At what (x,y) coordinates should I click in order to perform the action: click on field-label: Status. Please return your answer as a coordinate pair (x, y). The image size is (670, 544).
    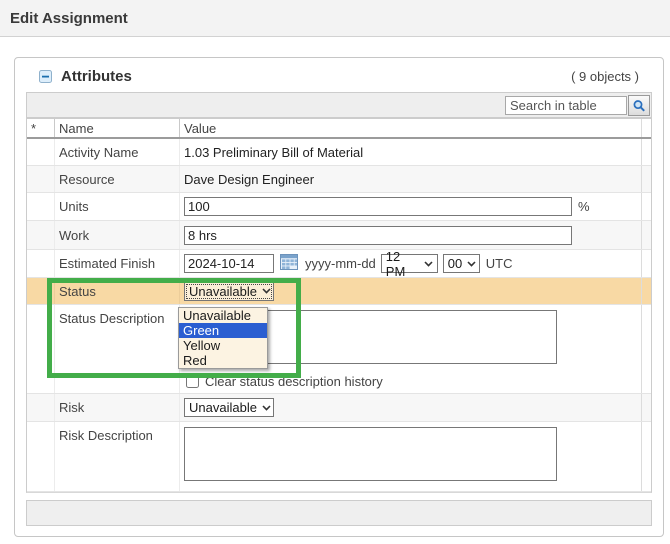
    Looking at the image, I should click on (77, 291).